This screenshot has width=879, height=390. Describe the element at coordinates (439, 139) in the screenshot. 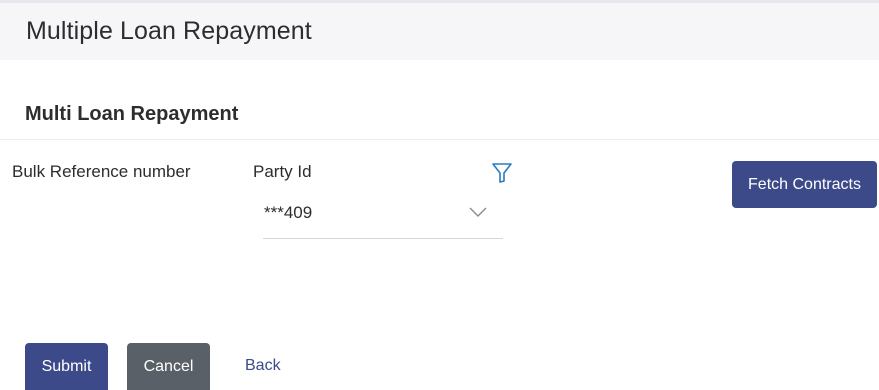

I see `section-divider` at that location.